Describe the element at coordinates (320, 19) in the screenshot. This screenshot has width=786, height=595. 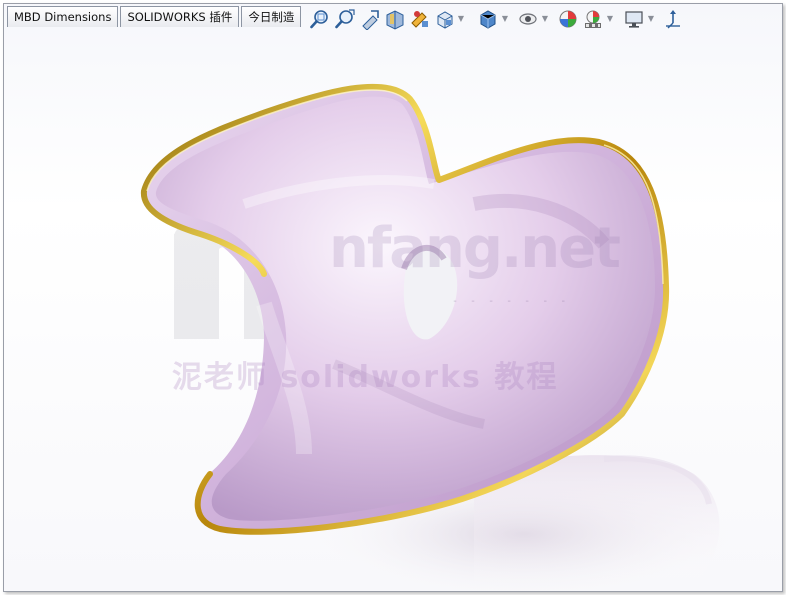
I see `zoom-to-fit-icon` at that location.